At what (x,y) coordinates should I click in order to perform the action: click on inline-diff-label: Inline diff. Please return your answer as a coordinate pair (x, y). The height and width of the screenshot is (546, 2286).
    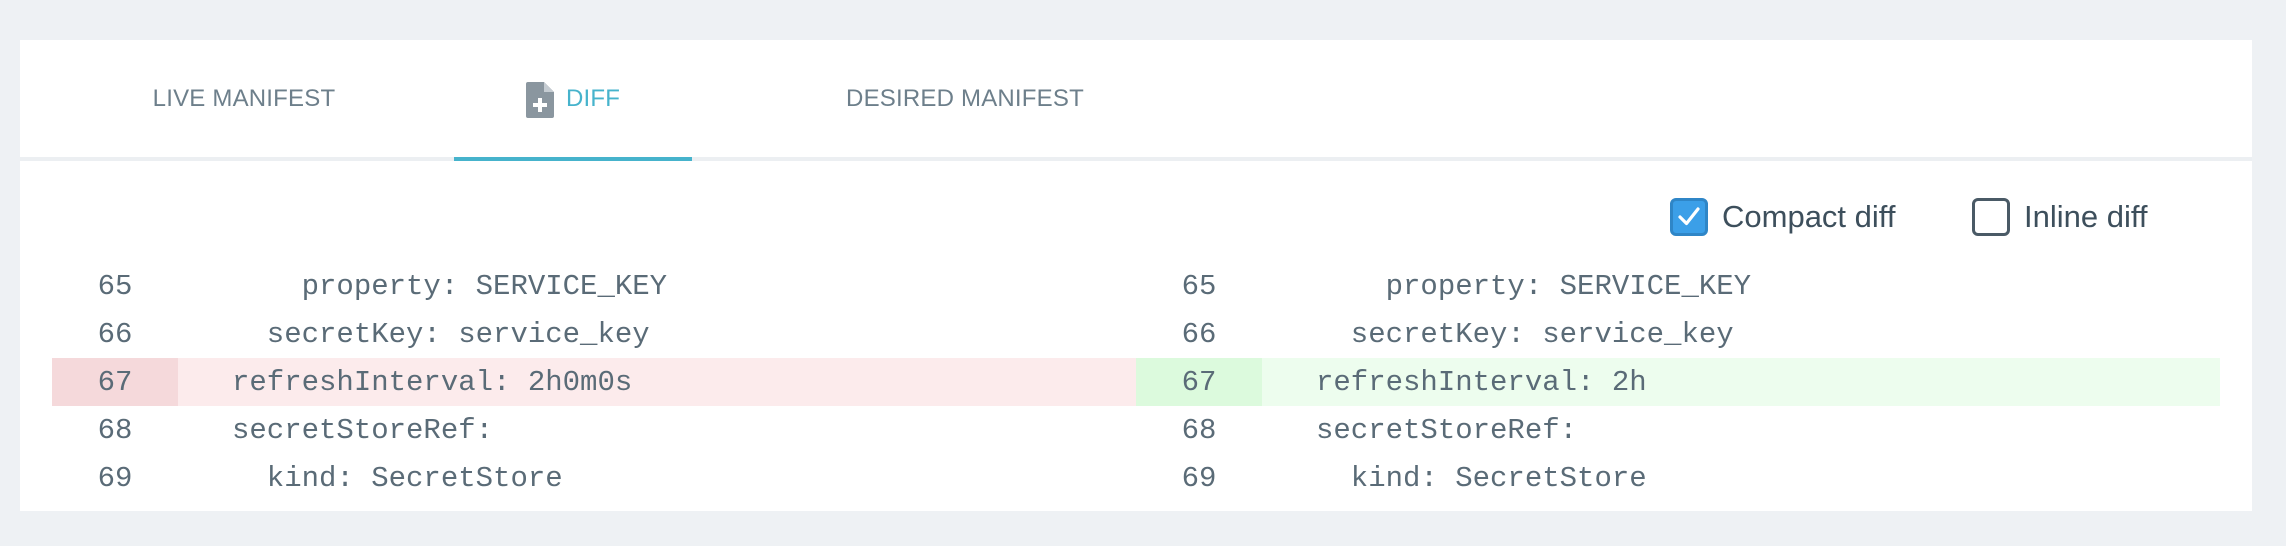
    Looking at the image, I should click on (2086, 216).